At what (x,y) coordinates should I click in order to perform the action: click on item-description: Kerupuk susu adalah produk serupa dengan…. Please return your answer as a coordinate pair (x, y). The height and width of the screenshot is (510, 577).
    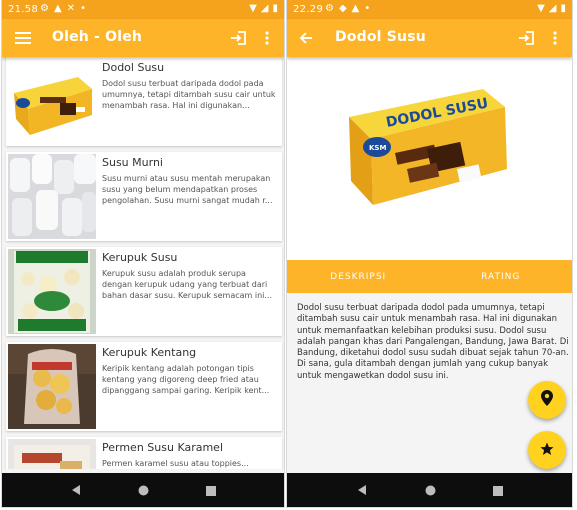
    Looking at the image, I should click on (187, 284).